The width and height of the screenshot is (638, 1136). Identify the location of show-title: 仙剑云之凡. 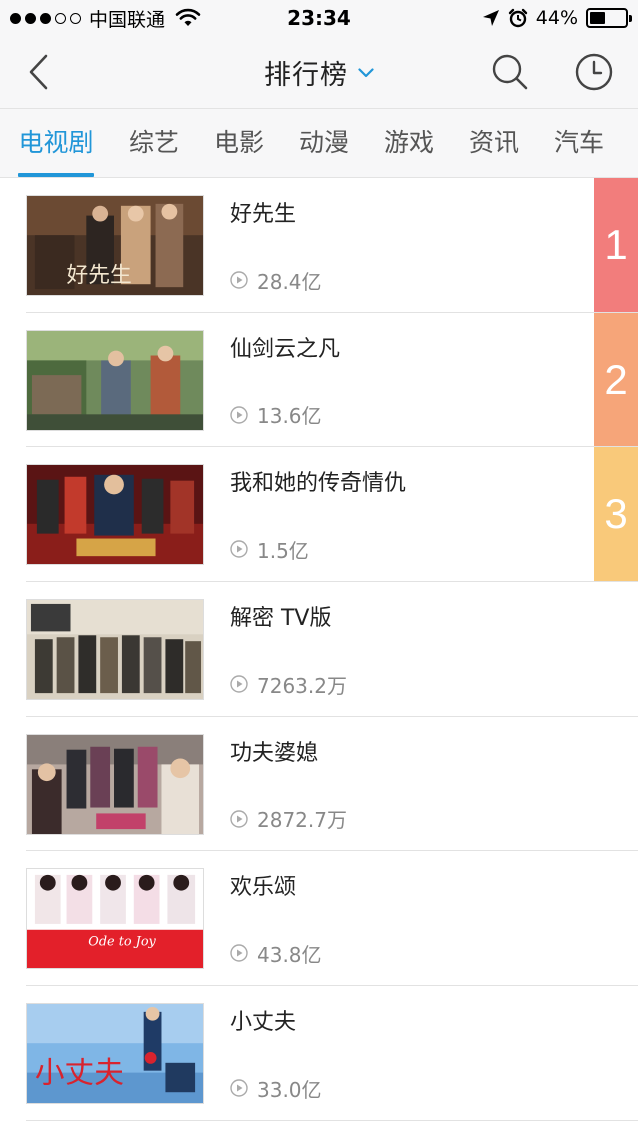
(285, 349).